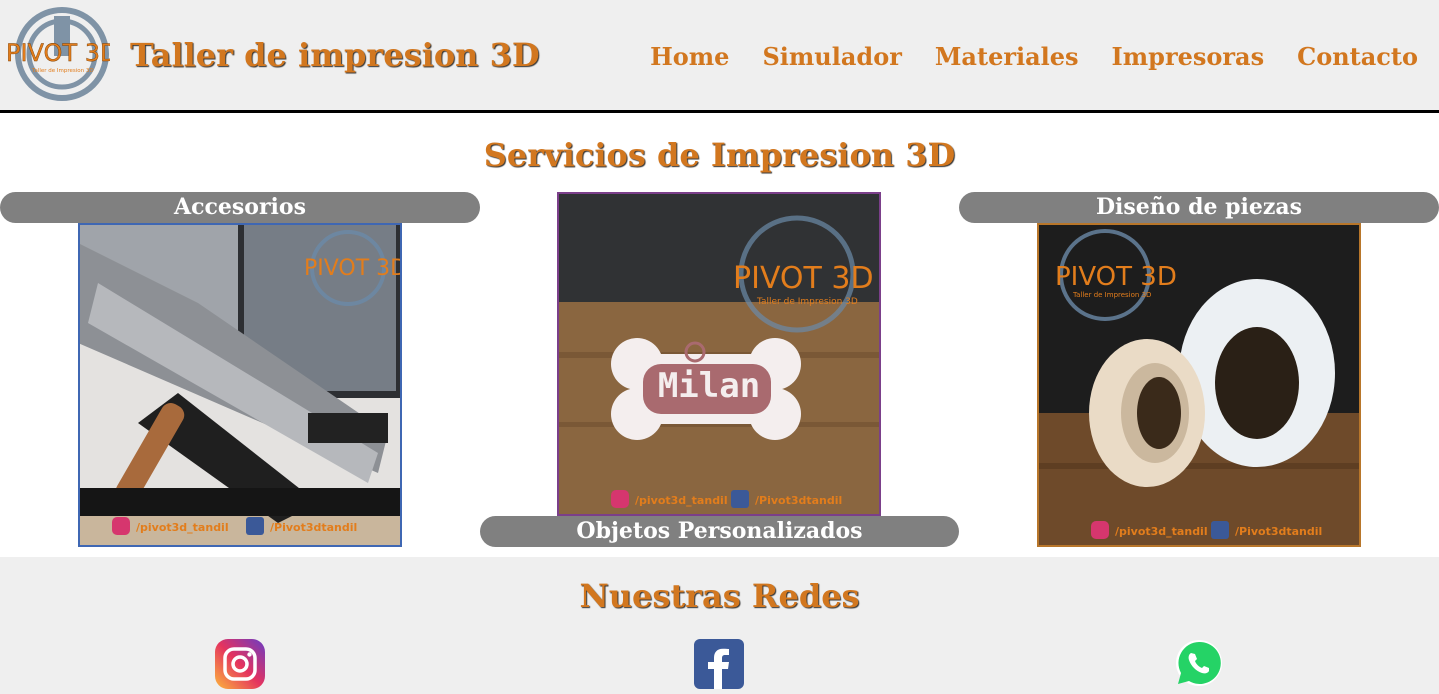 This screenshot has width=1439, height=694. What do you see at coordinates (831, 56) in the screenshot?
I see `nav-simulador: Simulador` at bounding box center [831, 56].